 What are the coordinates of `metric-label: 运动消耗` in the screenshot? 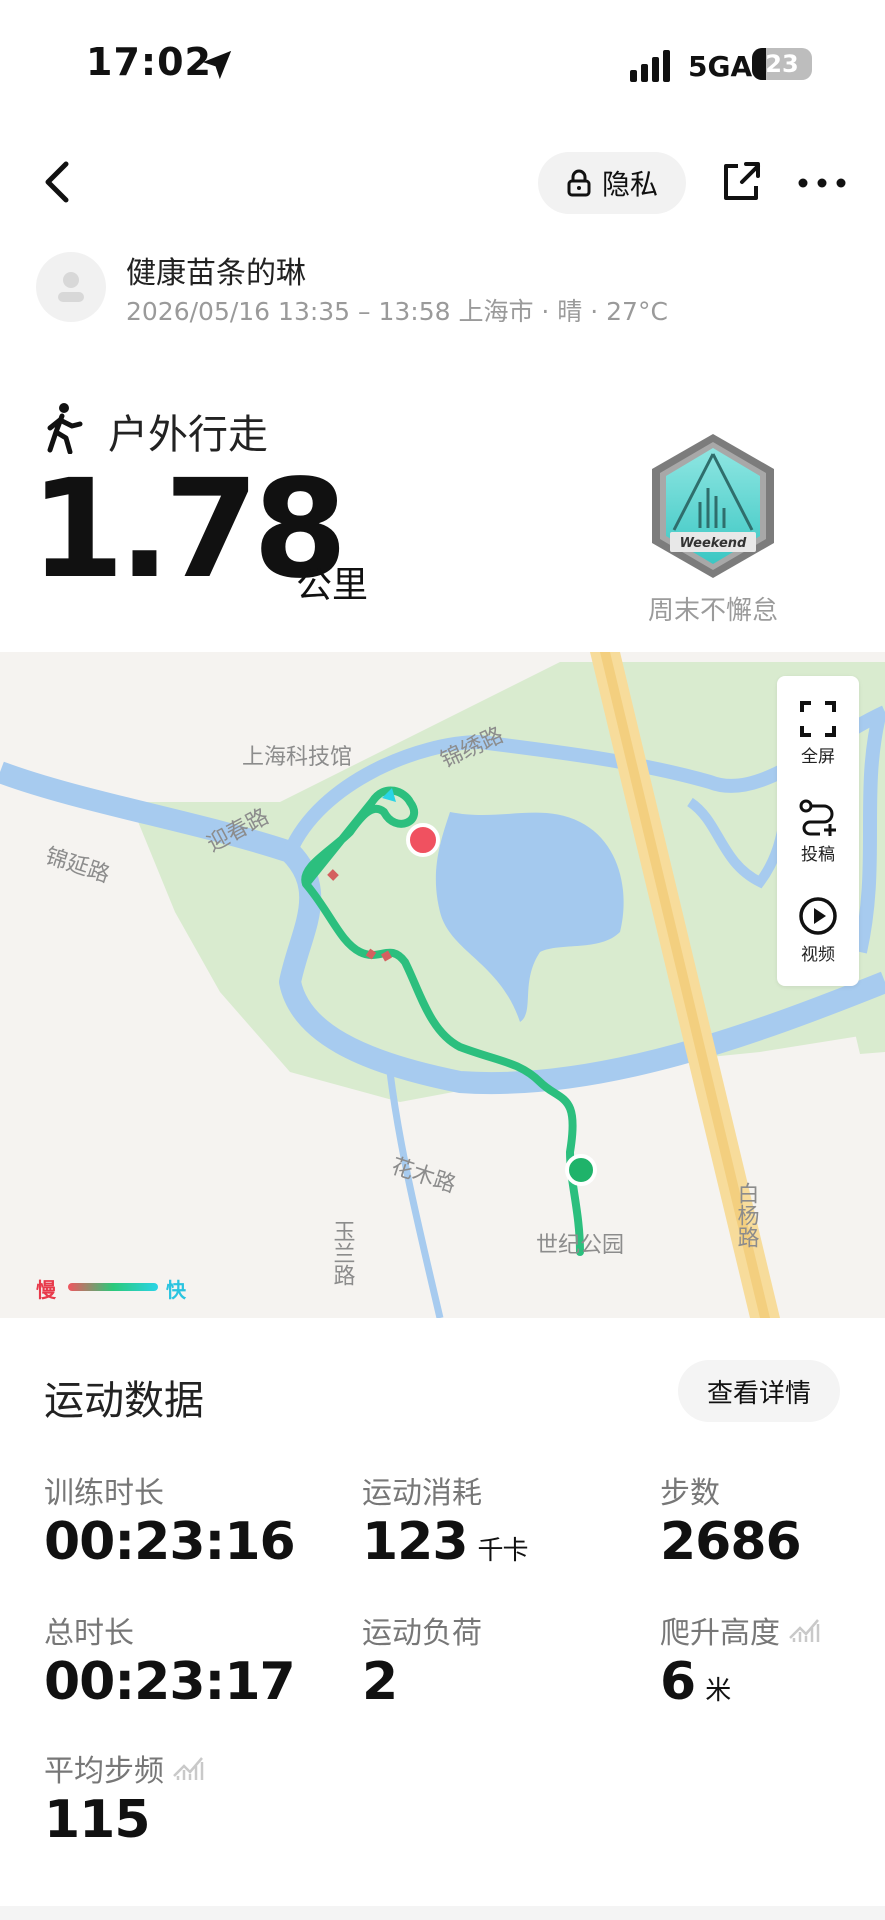 It's located at (422, 1493).